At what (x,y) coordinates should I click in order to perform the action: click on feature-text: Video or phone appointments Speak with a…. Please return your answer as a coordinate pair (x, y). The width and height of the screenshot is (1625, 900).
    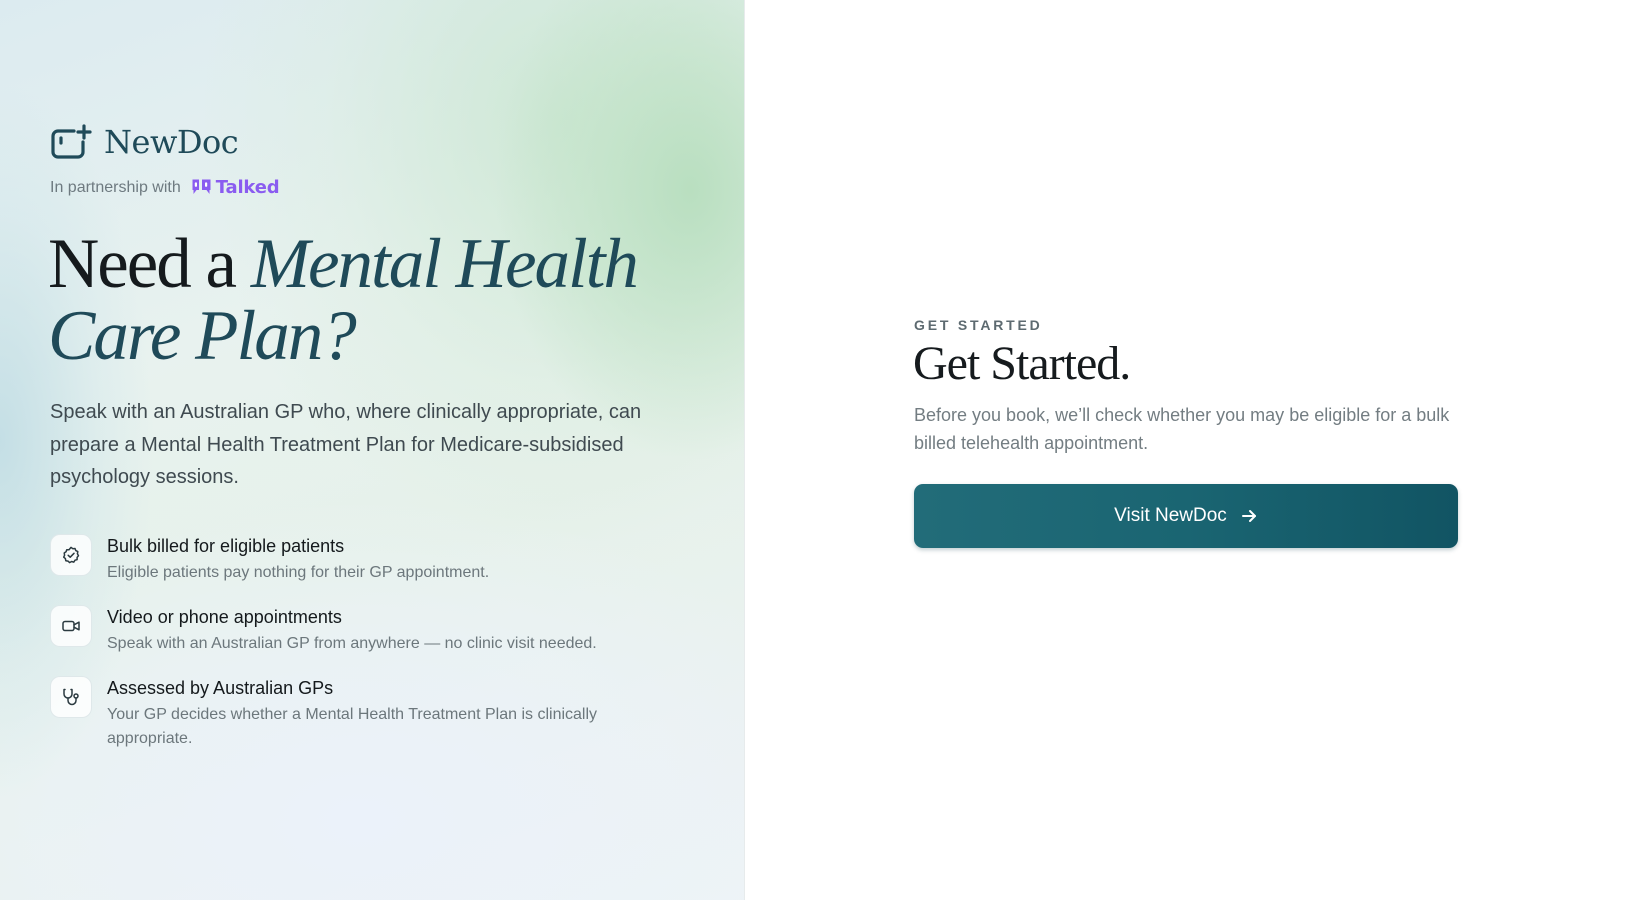
    Looking at the image, I should click on (352, 630).